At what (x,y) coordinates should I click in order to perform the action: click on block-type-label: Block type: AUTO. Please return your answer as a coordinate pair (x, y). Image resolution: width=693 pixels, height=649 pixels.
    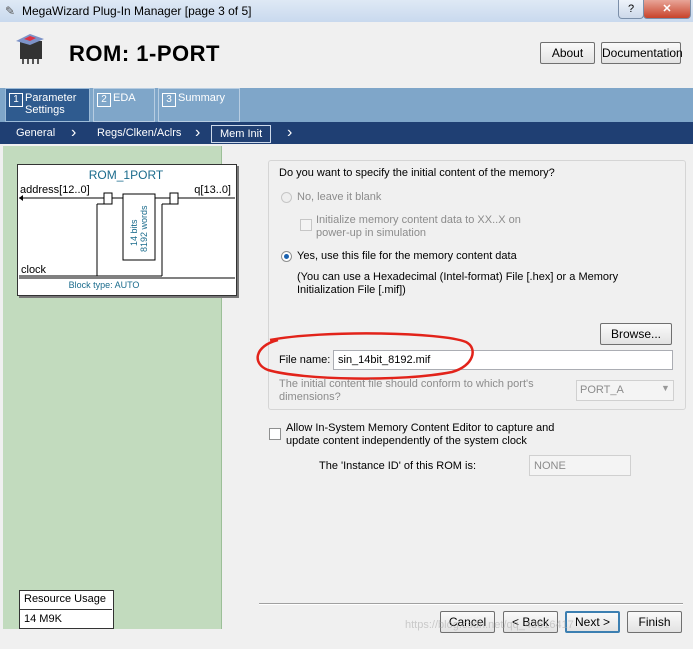
    Looking at the image, I should click on (104, 285).